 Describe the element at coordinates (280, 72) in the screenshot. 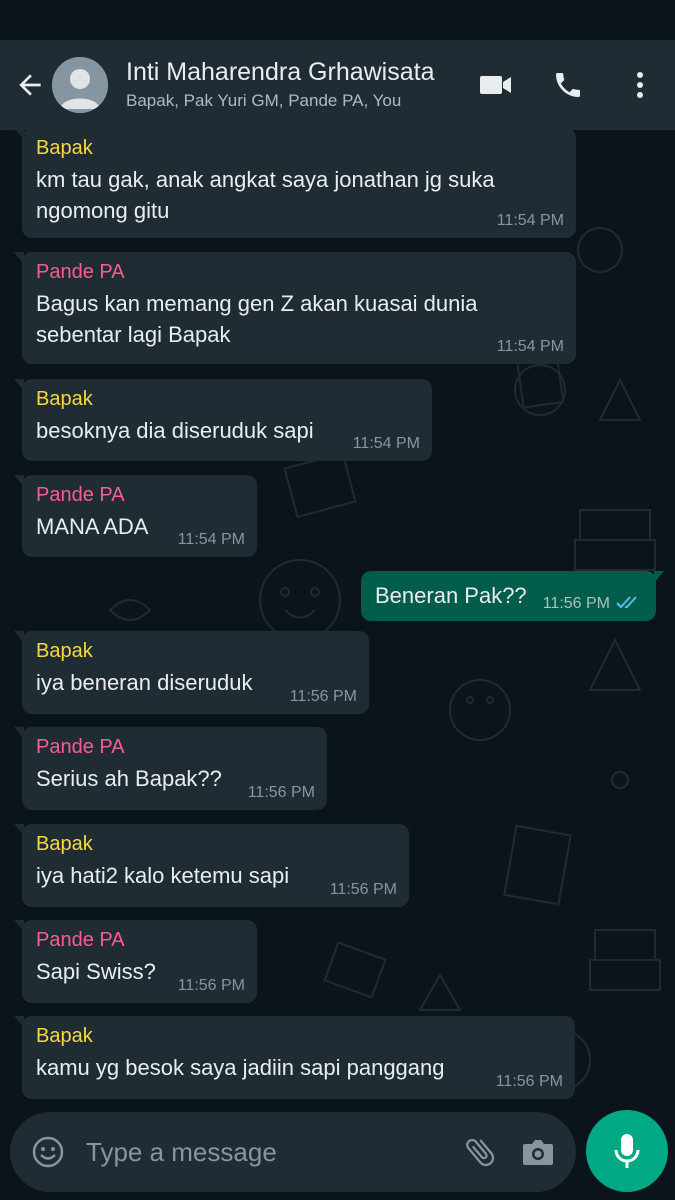

I see `chat-title: Inti Maharendra Grhawisata` at that location.